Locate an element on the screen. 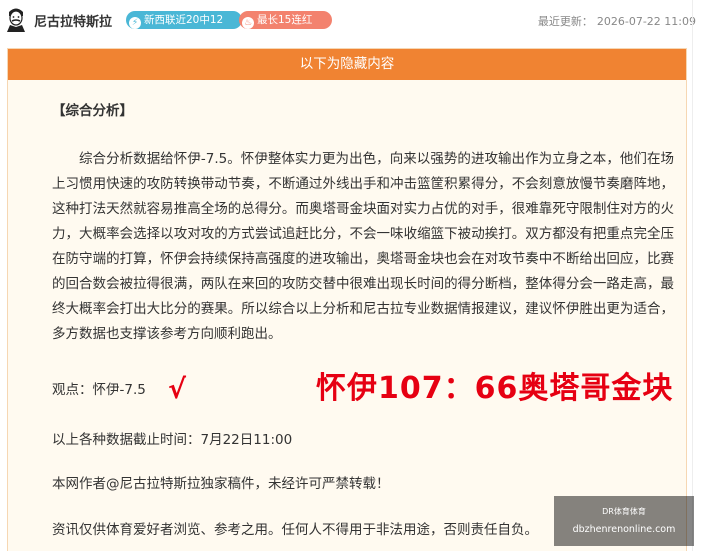 The height and width of the screenshot is (551, 701). copyright-notice: 本网作者@尼古拉特斯拉独家稿件，未经许可严禁转载！ is located at coordinates (221, 484).